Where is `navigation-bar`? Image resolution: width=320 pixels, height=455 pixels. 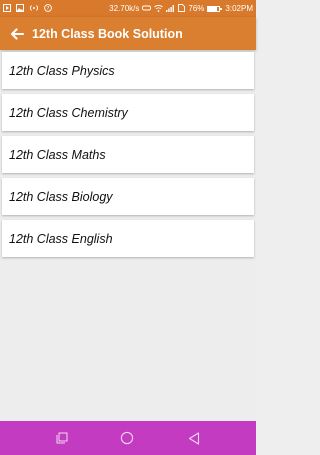 navigation-bar is located at coordinates (128, 438).